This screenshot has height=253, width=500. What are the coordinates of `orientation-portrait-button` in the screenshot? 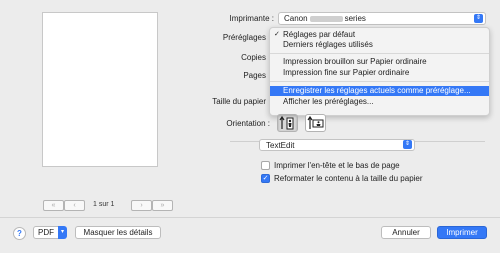 It's located at (287, 123).